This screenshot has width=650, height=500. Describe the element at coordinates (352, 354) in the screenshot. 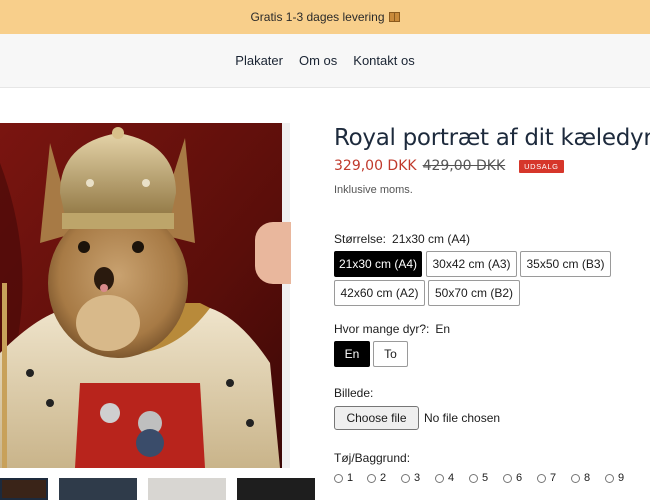

I see `pets-chip-en: En` at that location.